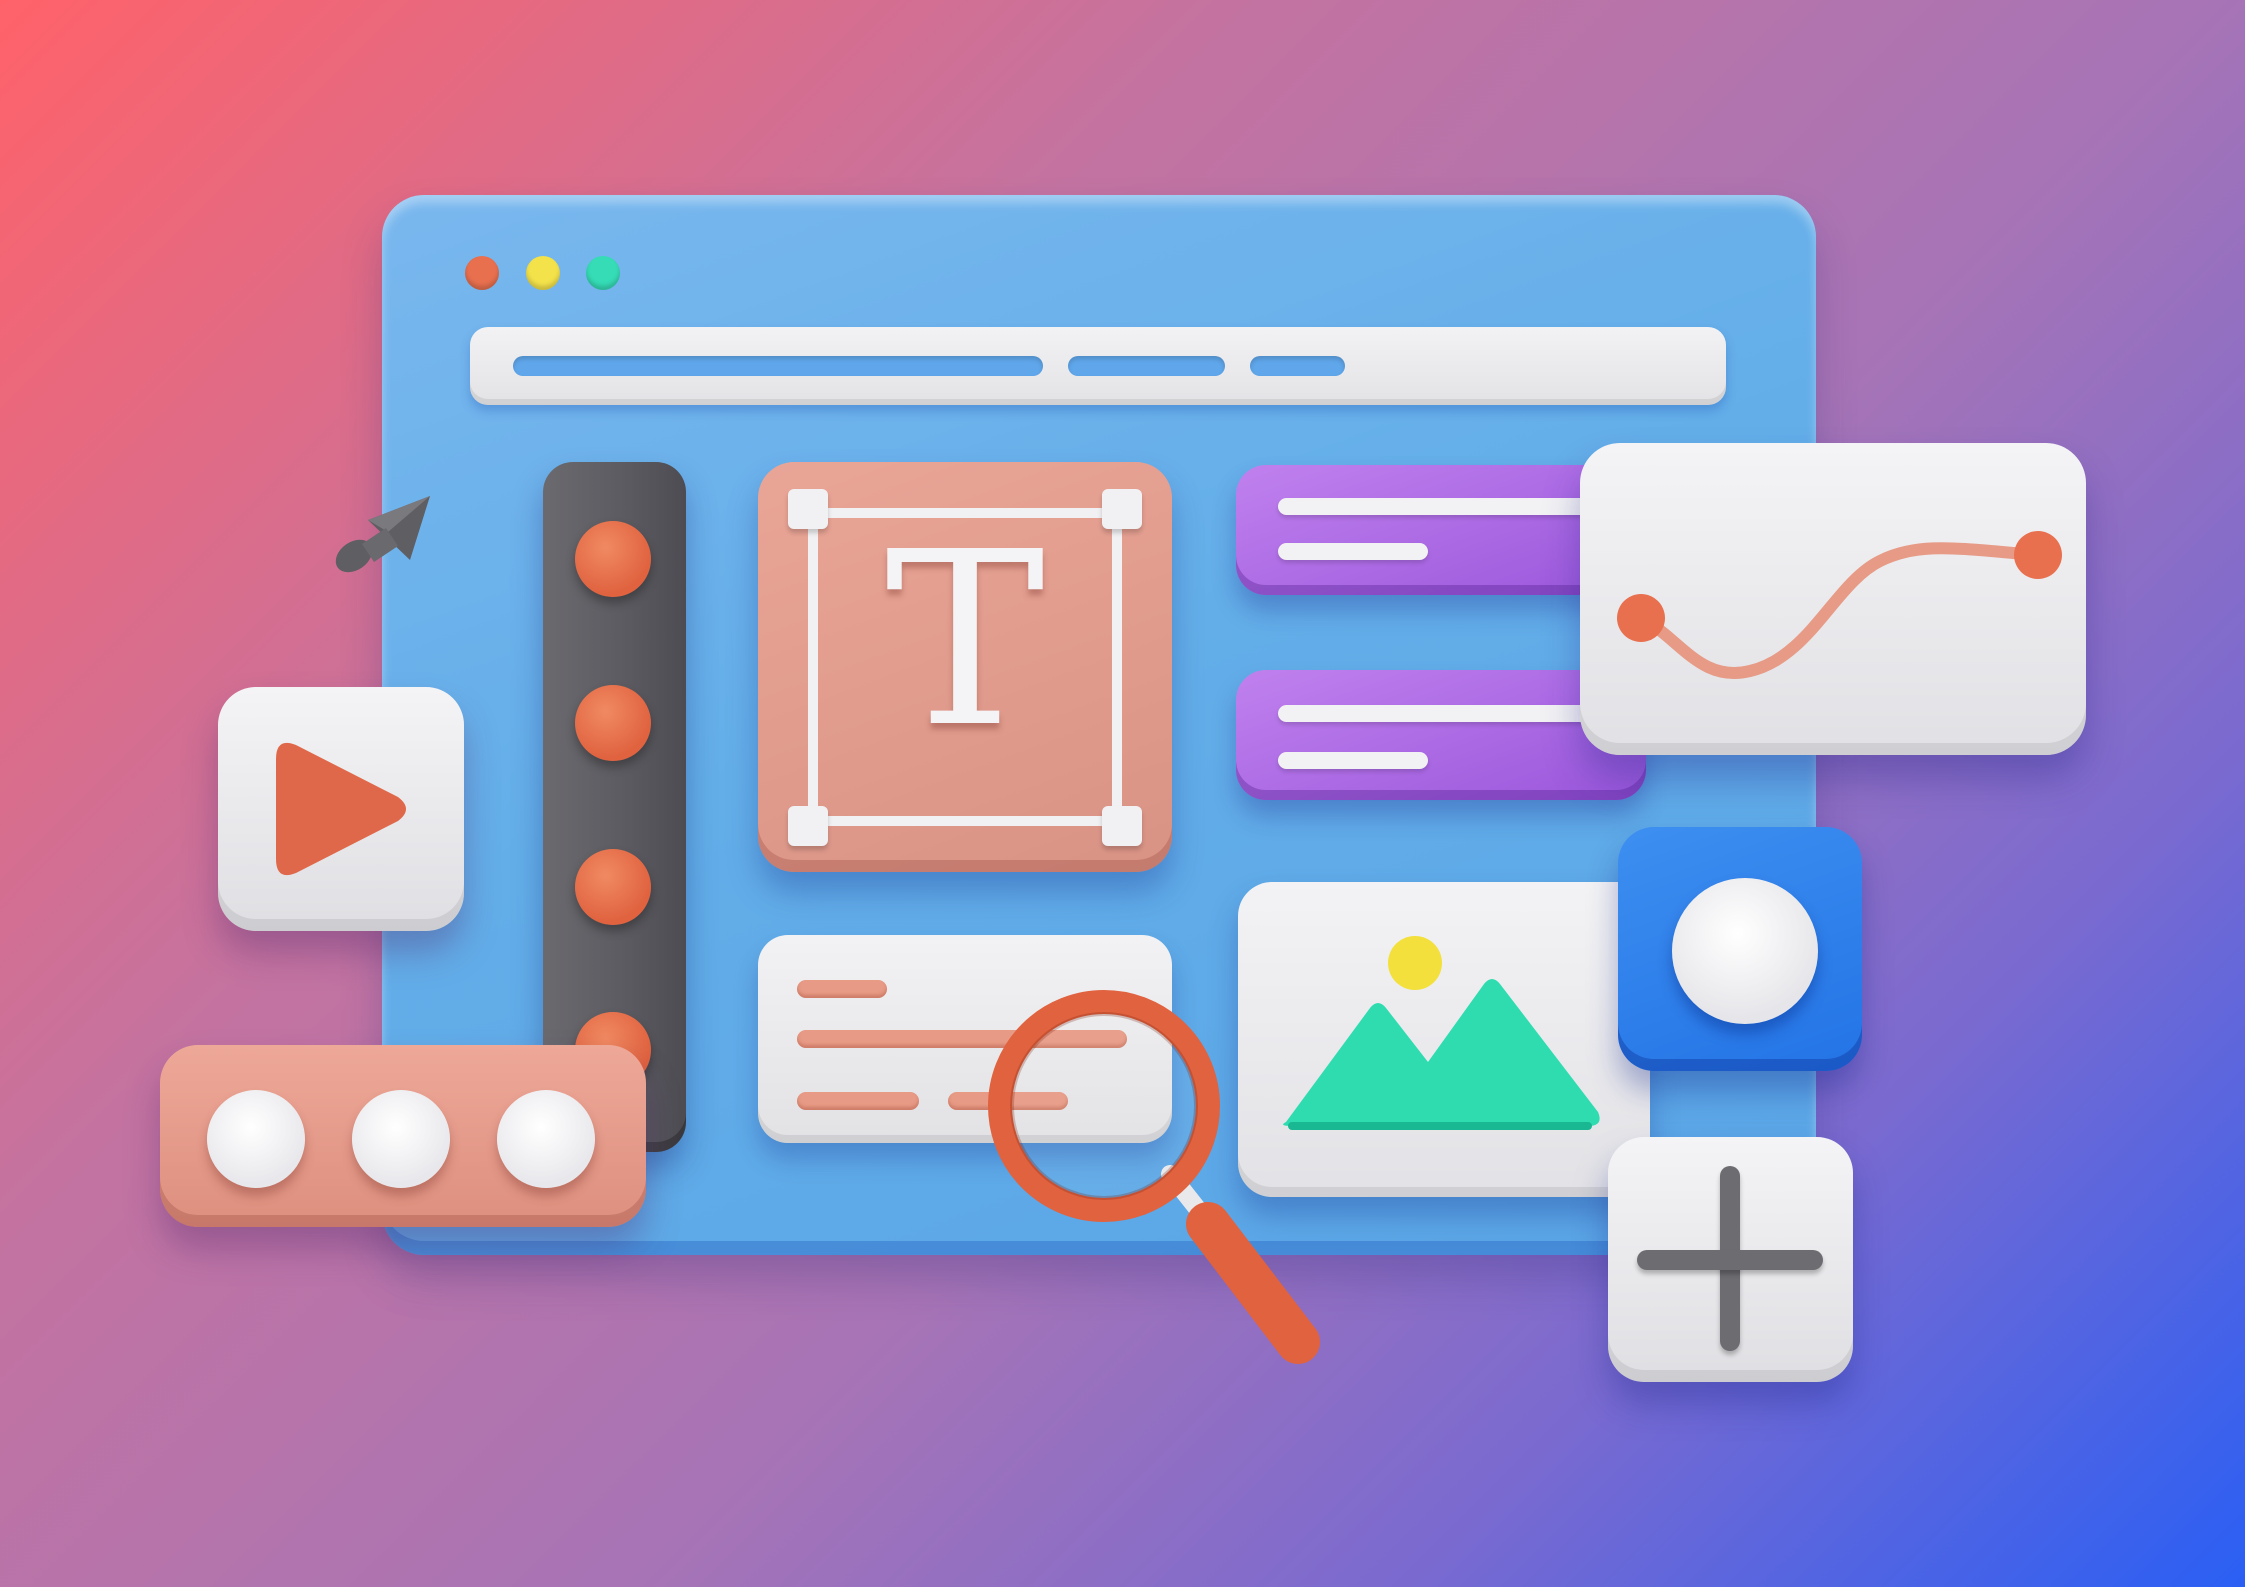 The width and height of the screenshot is (2245, 1587). I want to click on window-minimize-dot, so click(543, 273).